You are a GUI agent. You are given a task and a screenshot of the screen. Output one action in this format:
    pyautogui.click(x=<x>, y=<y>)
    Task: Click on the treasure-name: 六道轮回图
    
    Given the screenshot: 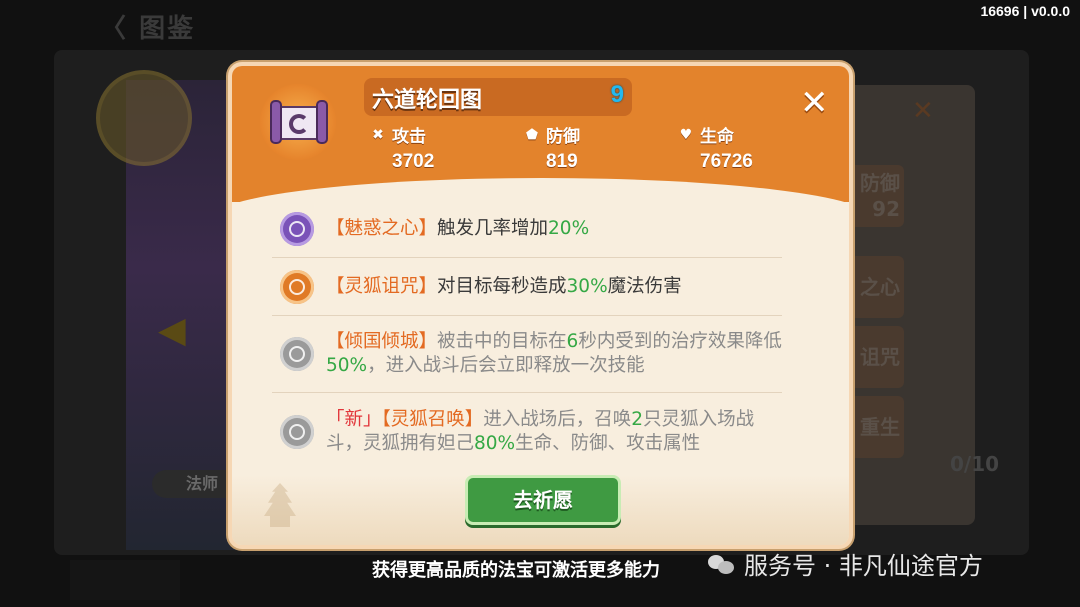 What is the action you would take?
    pyautogui.click(x=427, y=100)
    